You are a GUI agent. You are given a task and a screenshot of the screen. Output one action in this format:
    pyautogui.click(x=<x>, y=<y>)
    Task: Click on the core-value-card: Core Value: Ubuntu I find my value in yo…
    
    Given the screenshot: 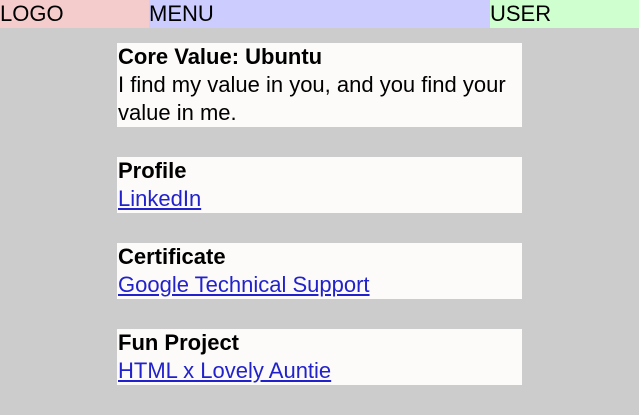 What is the action you would take?
    pyautogui.click(x=319, y=85)
    